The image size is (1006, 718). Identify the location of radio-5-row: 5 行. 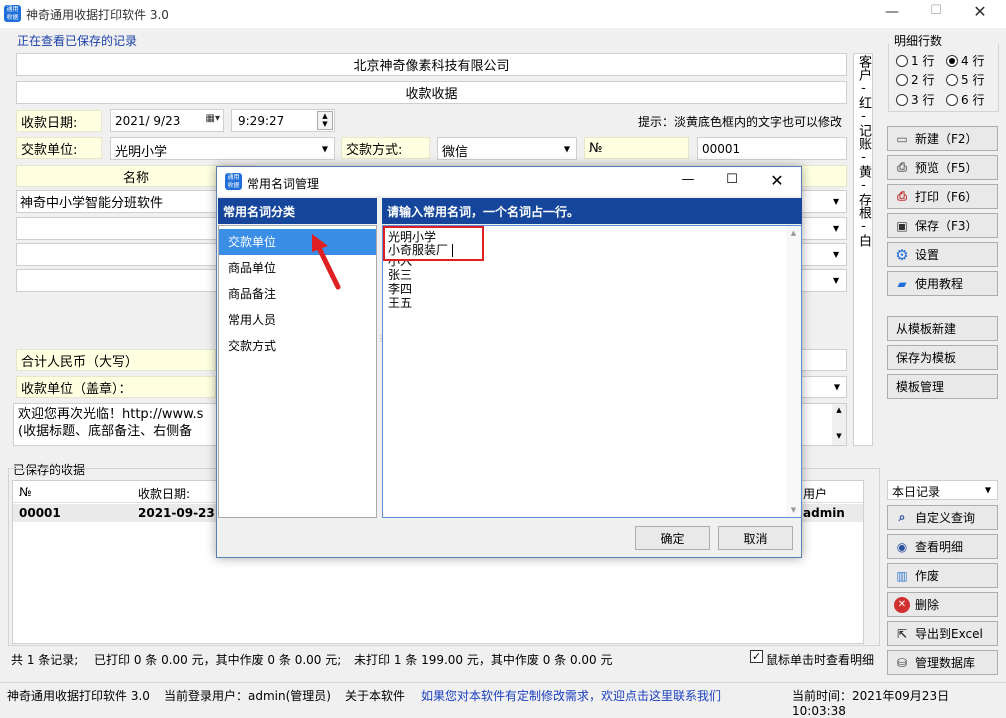
(965, 79).